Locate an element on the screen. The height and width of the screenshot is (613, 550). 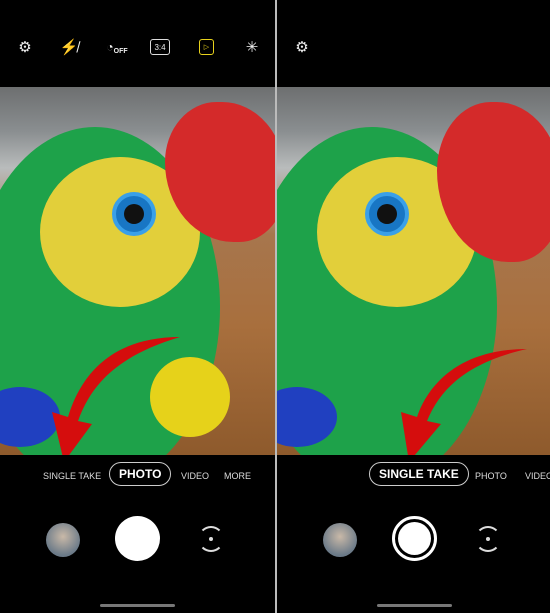
mode-more: MORE is located at coordinates (237, 476).